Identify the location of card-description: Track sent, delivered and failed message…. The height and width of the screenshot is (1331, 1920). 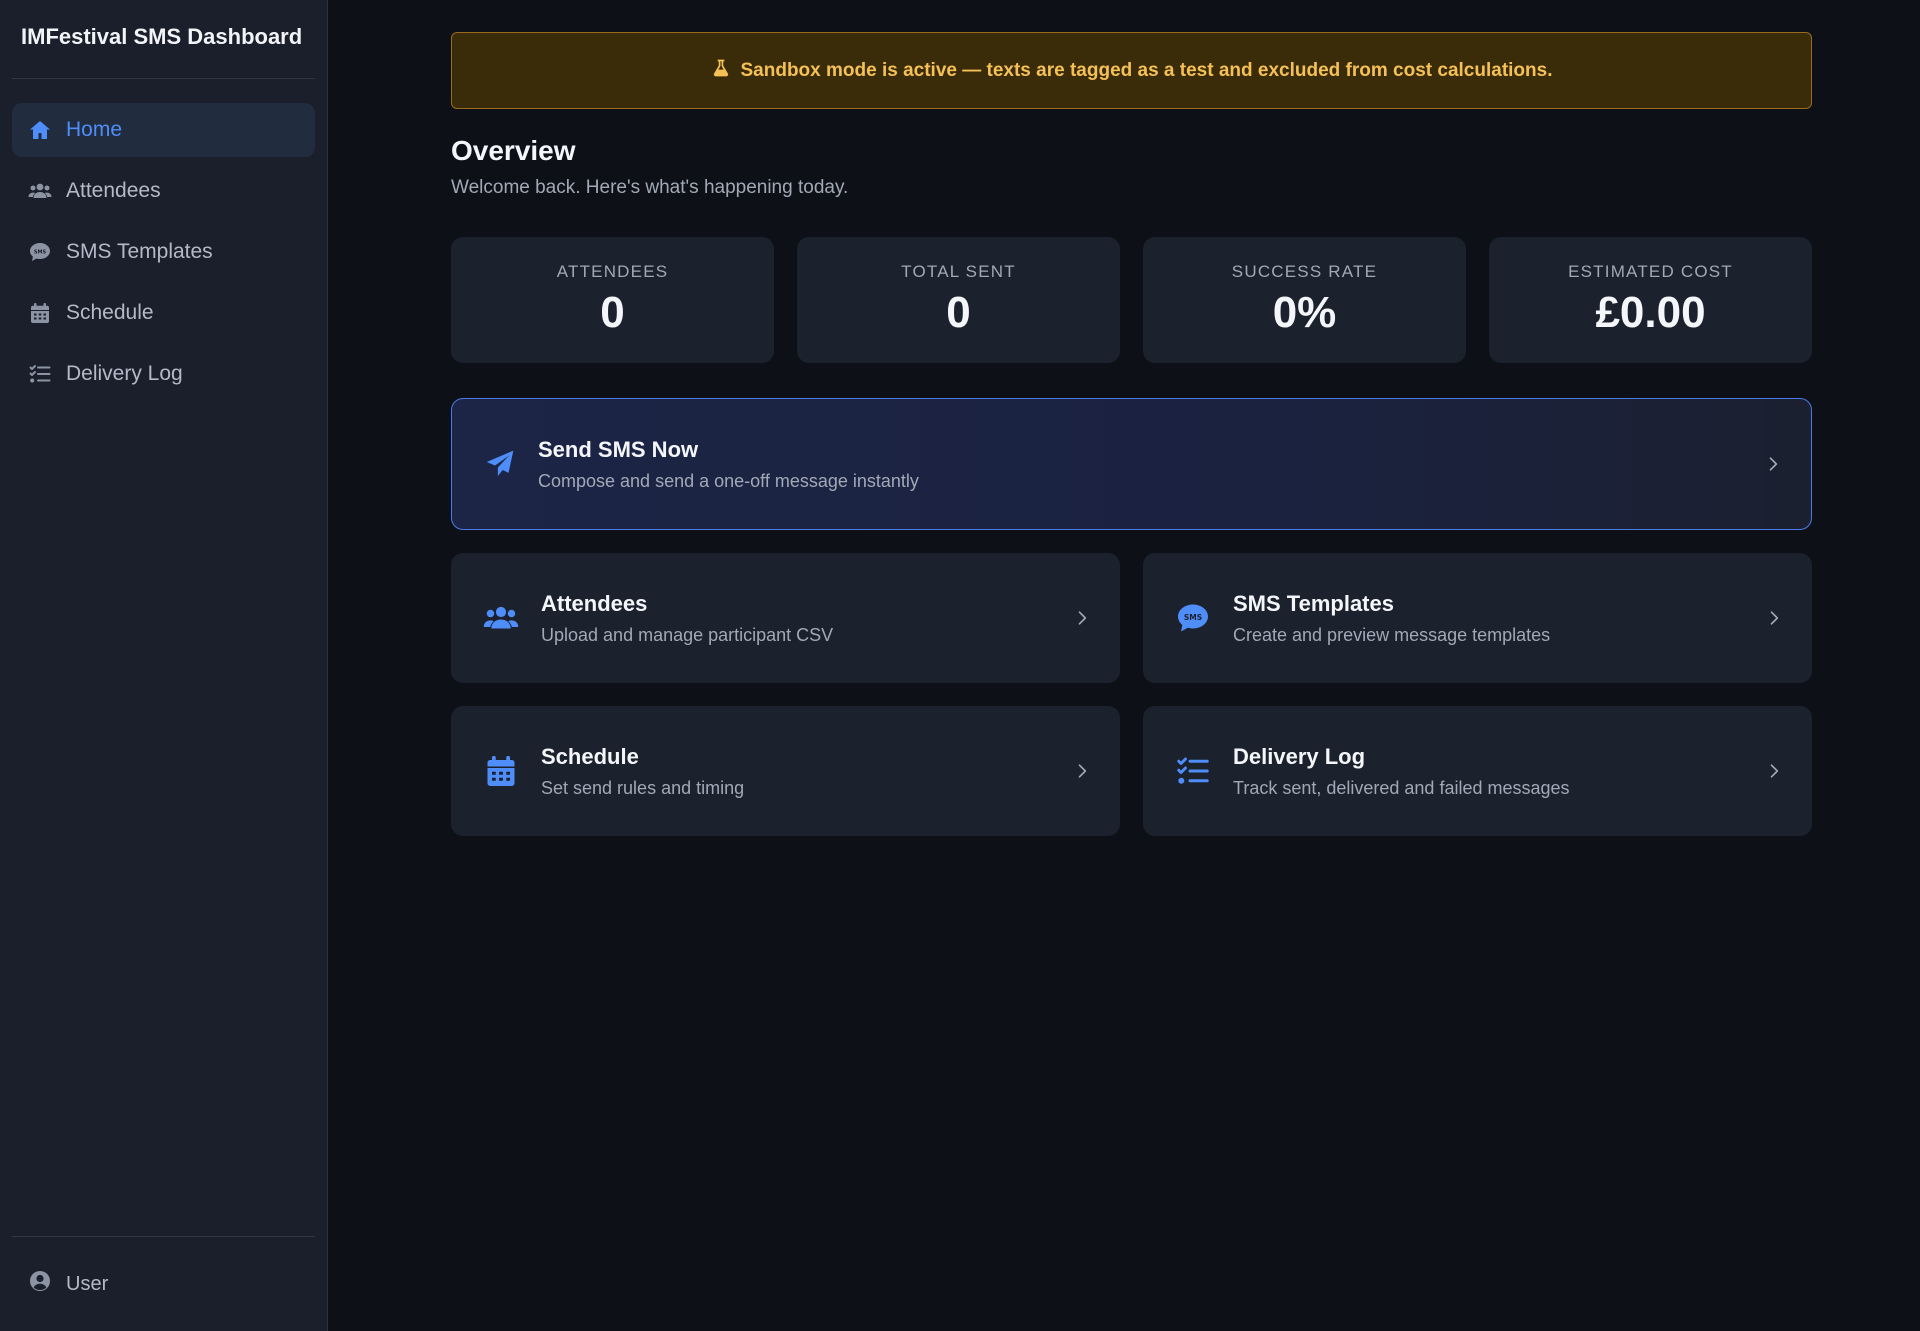
(1401, 787).